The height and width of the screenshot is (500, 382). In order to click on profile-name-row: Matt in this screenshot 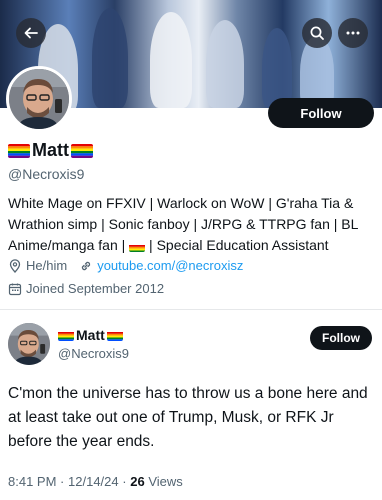, I will do `click(50, 150)`.